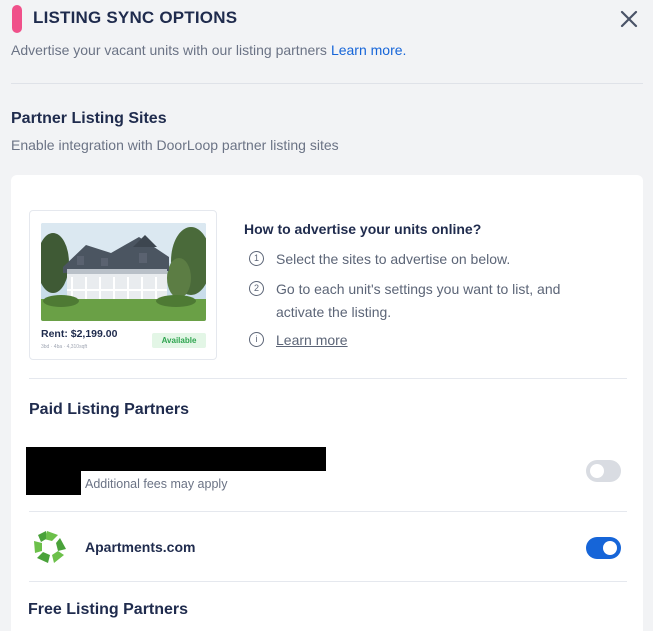  Describe the element at coordinates (327, 83) in the screenshot. I see `header-divider` at that location.